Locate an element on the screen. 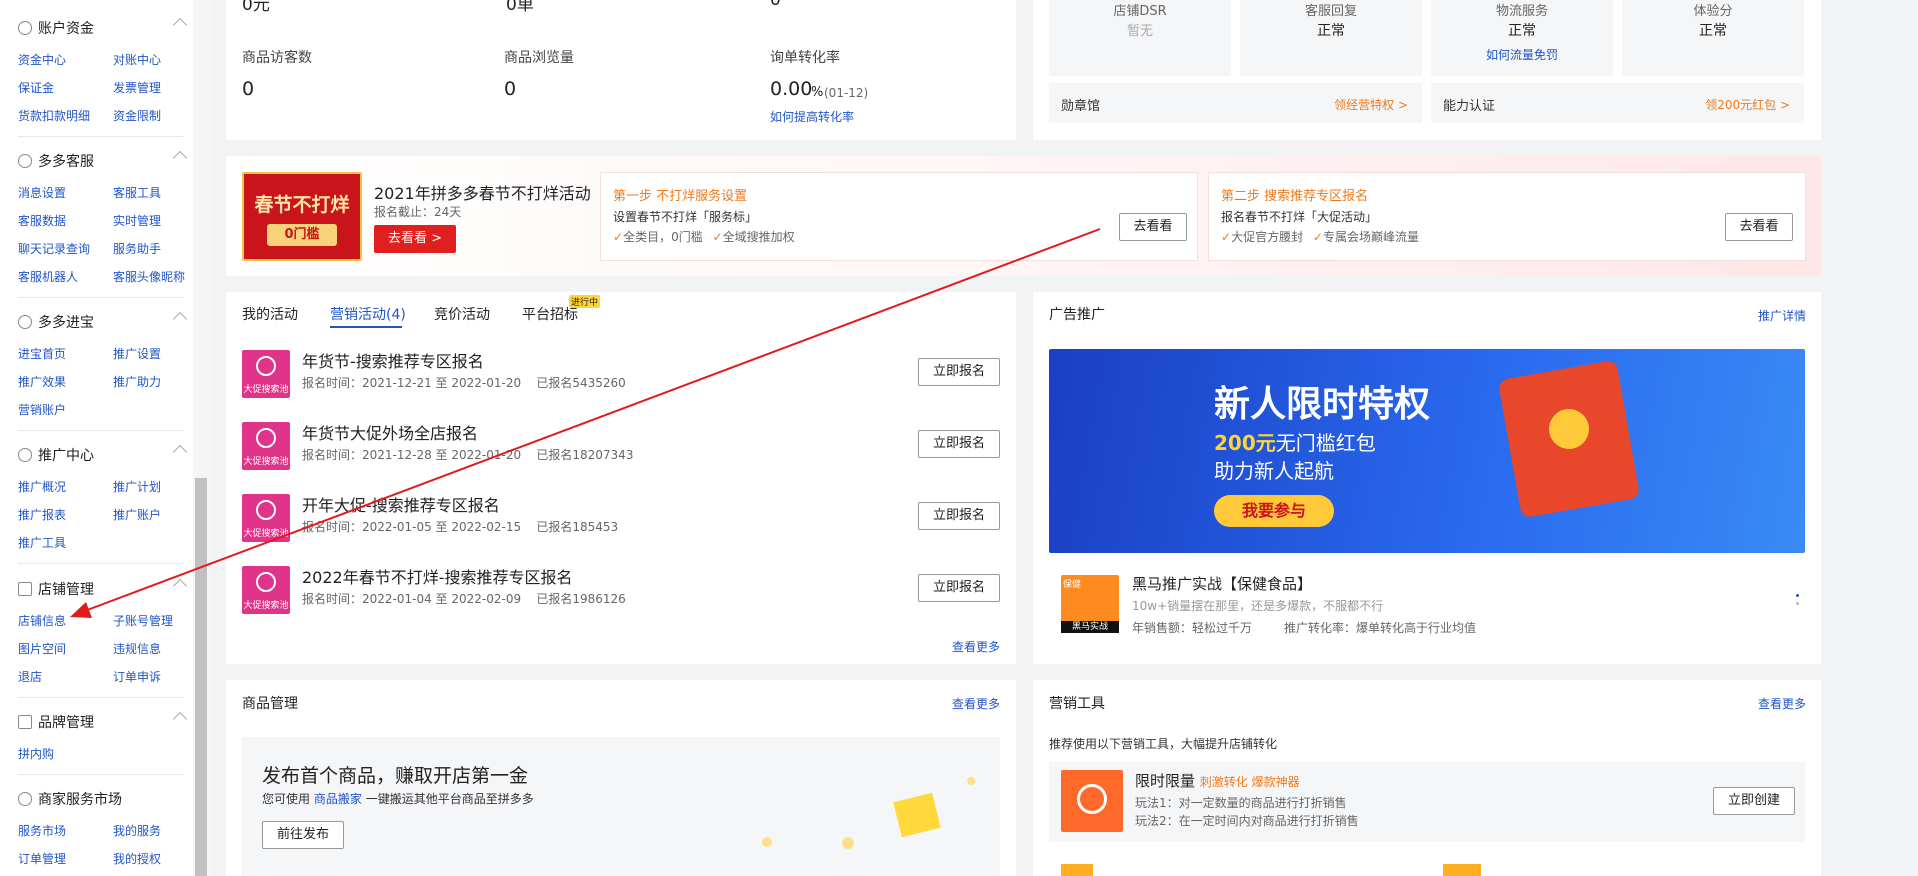 Image resolution: width=1918 pixels, height=876 pixels. sidebar-link-order-appeal: 订单申诉 is located at coordinates (137, 676).